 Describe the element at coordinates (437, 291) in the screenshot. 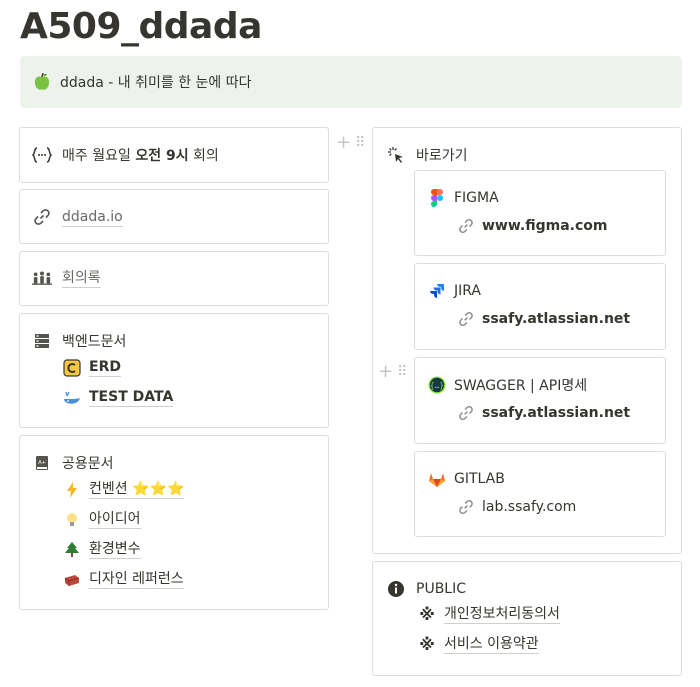

I see `jira-icon` at that location.